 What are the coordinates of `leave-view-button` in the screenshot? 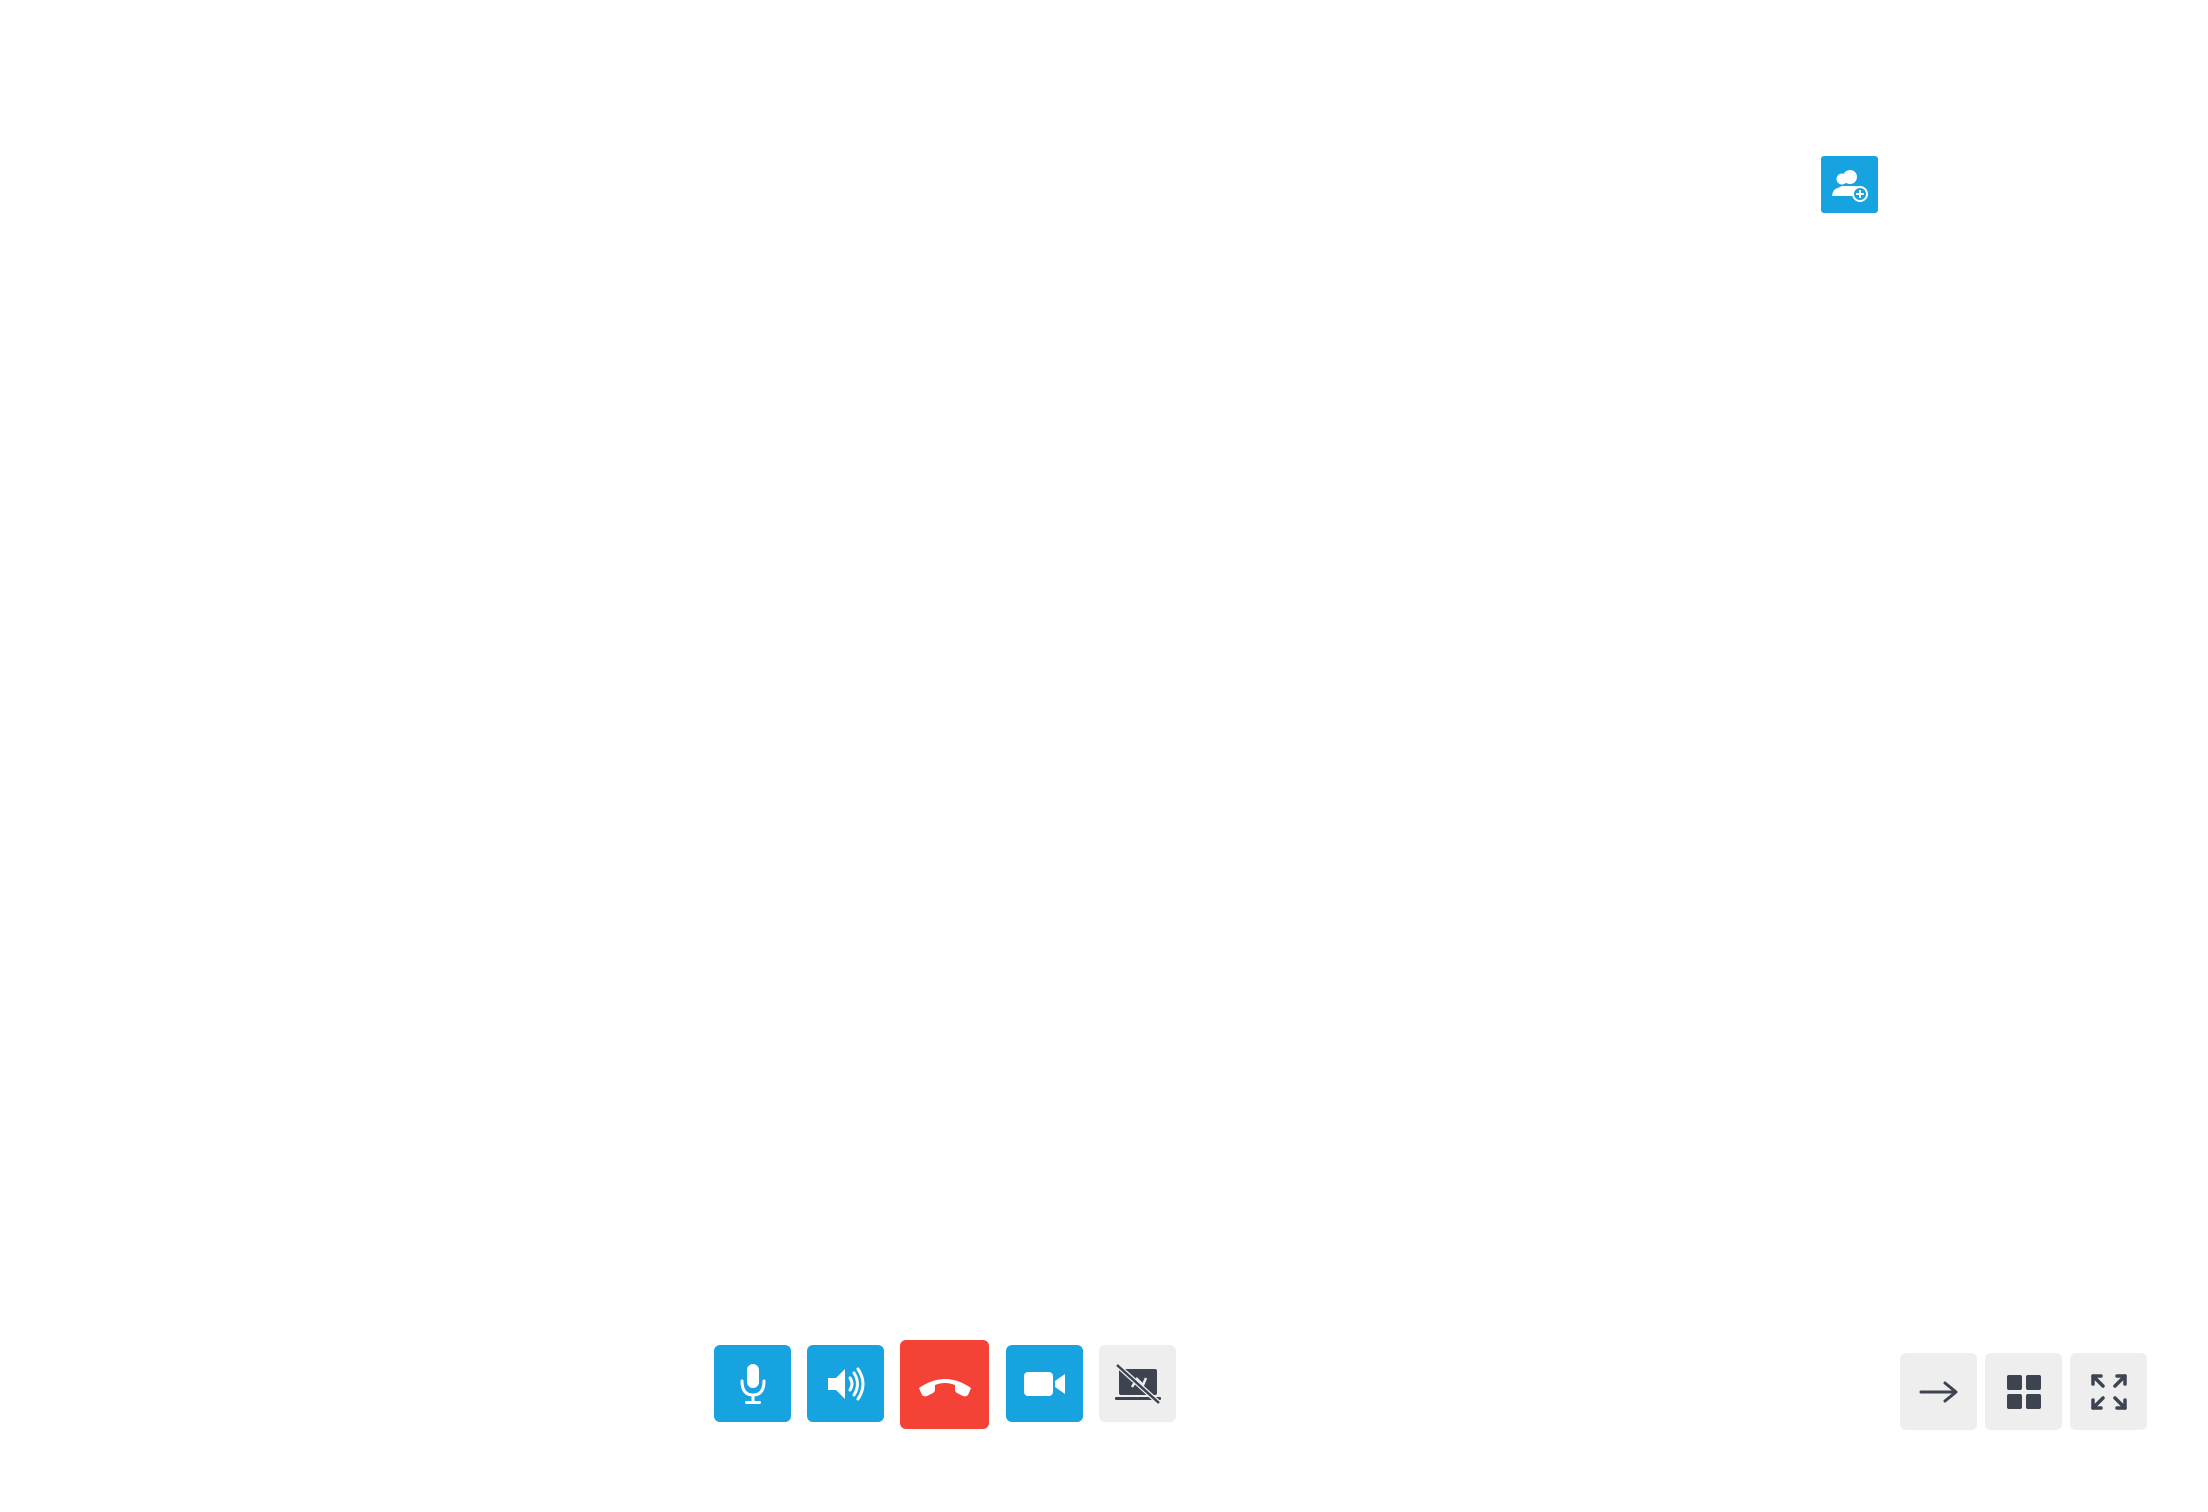 It's located at (1938, 1391).